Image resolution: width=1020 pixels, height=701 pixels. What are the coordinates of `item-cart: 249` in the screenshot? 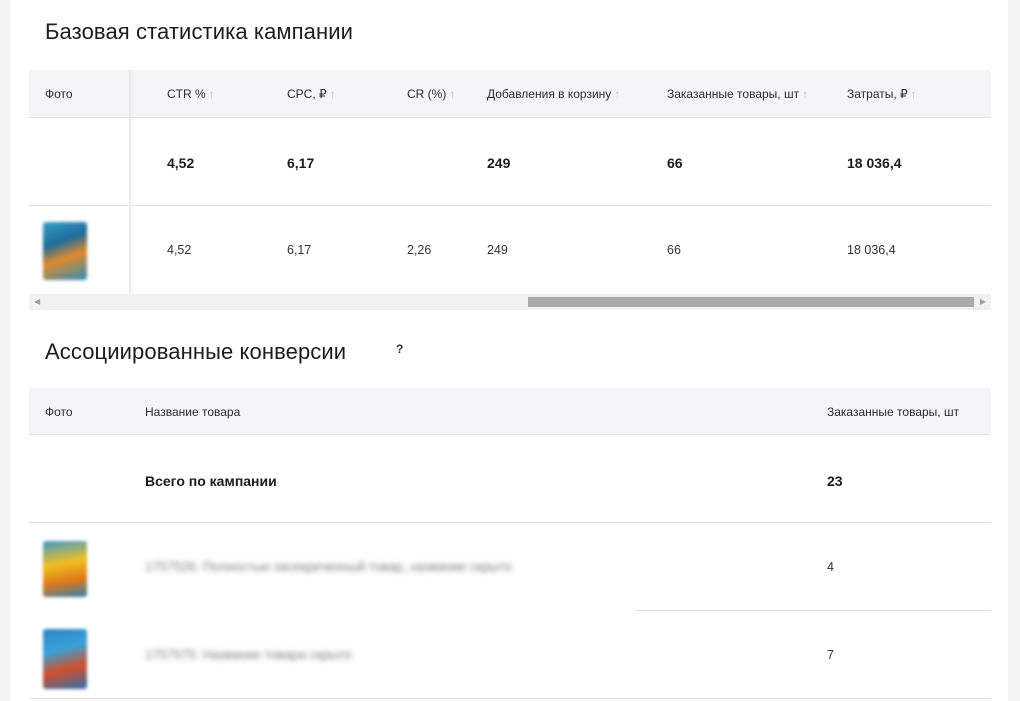 It's located at (497, 250).